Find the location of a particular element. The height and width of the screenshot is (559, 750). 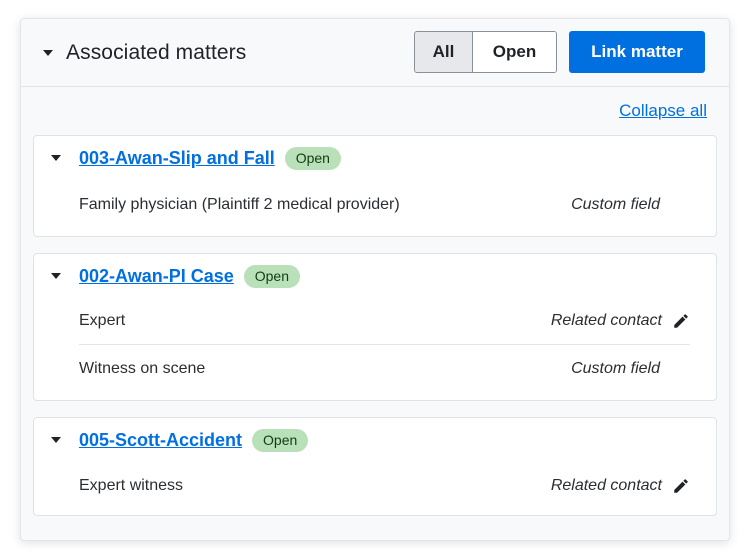

status-filter: All Open is located at coordinates (485, 52).